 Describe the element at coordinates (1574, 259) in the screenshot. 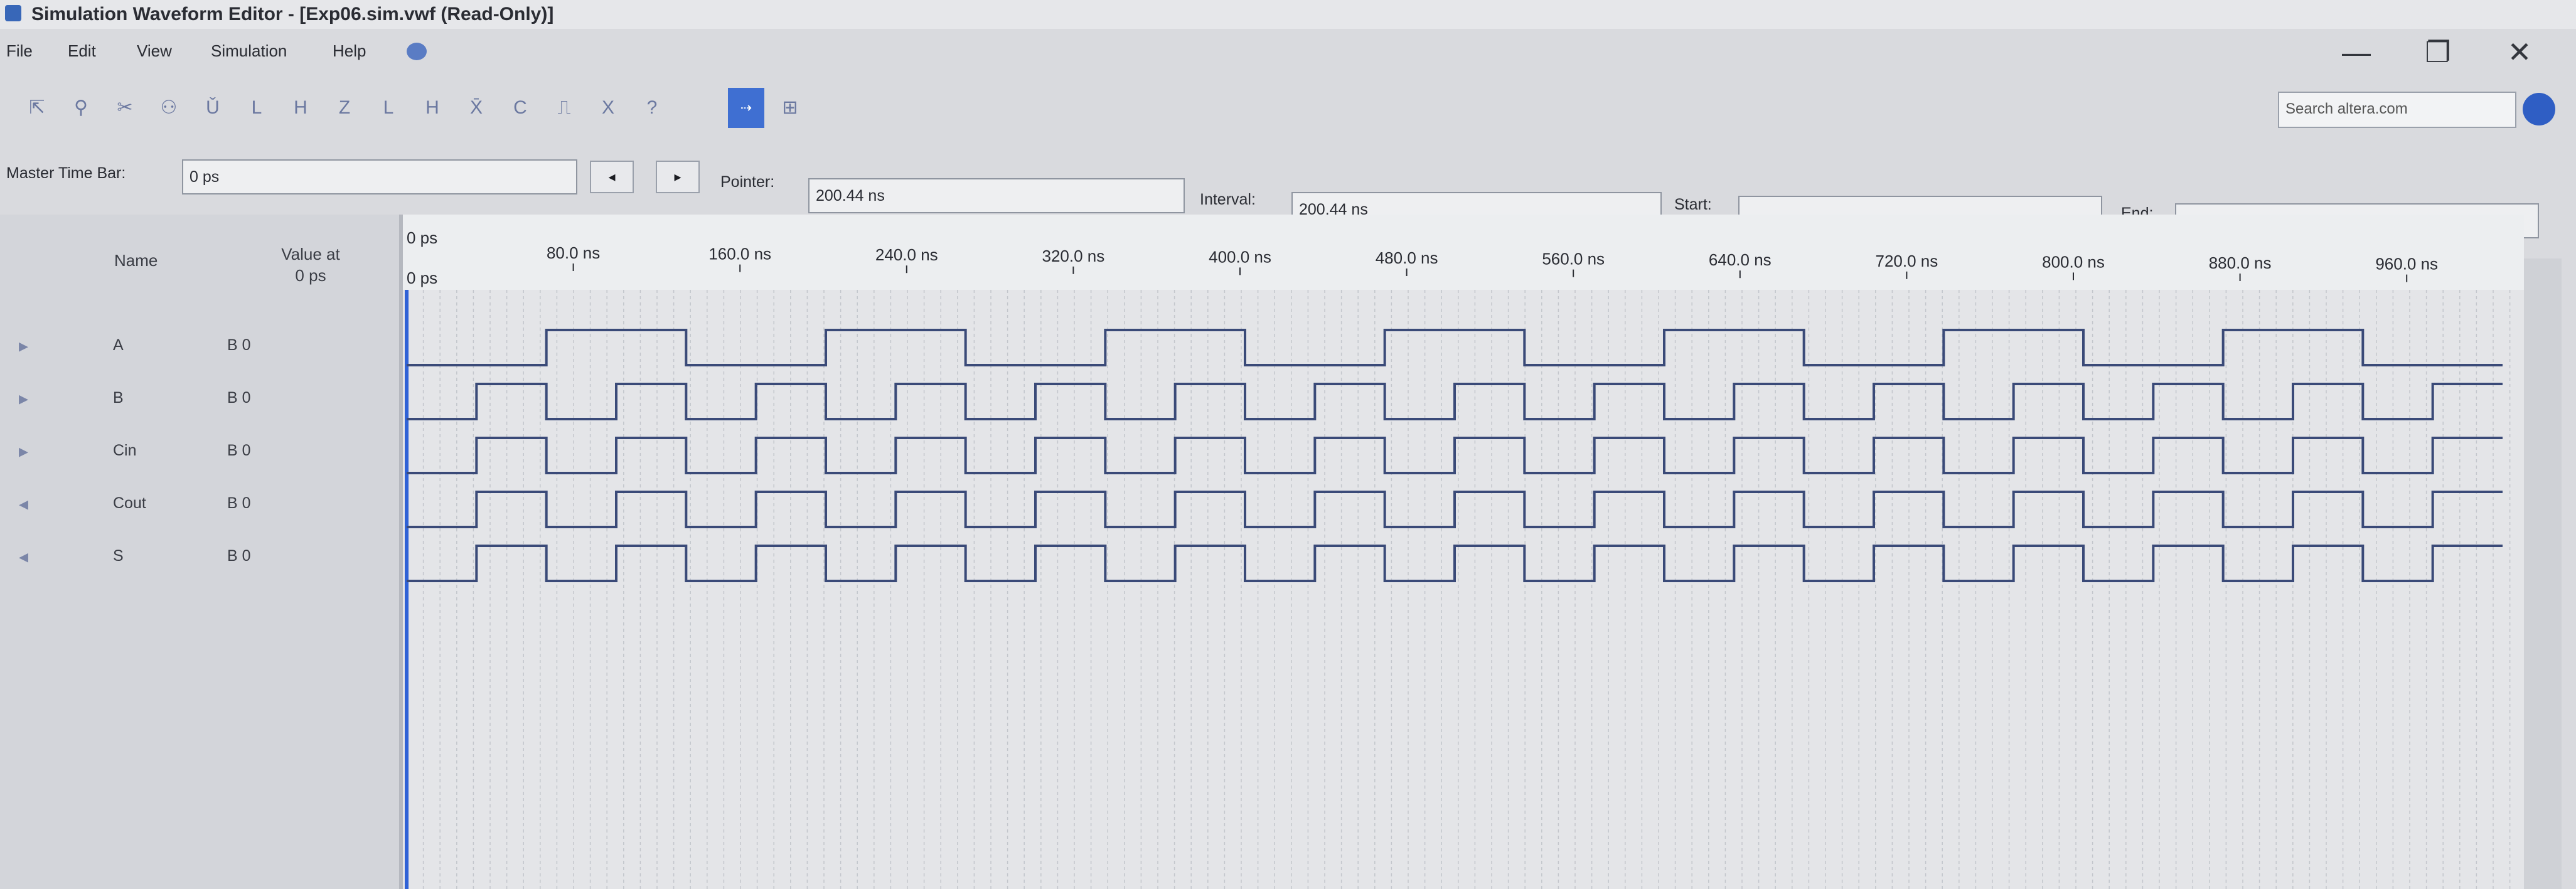

I see `time-tick-label: 560.0 ns` at that location.